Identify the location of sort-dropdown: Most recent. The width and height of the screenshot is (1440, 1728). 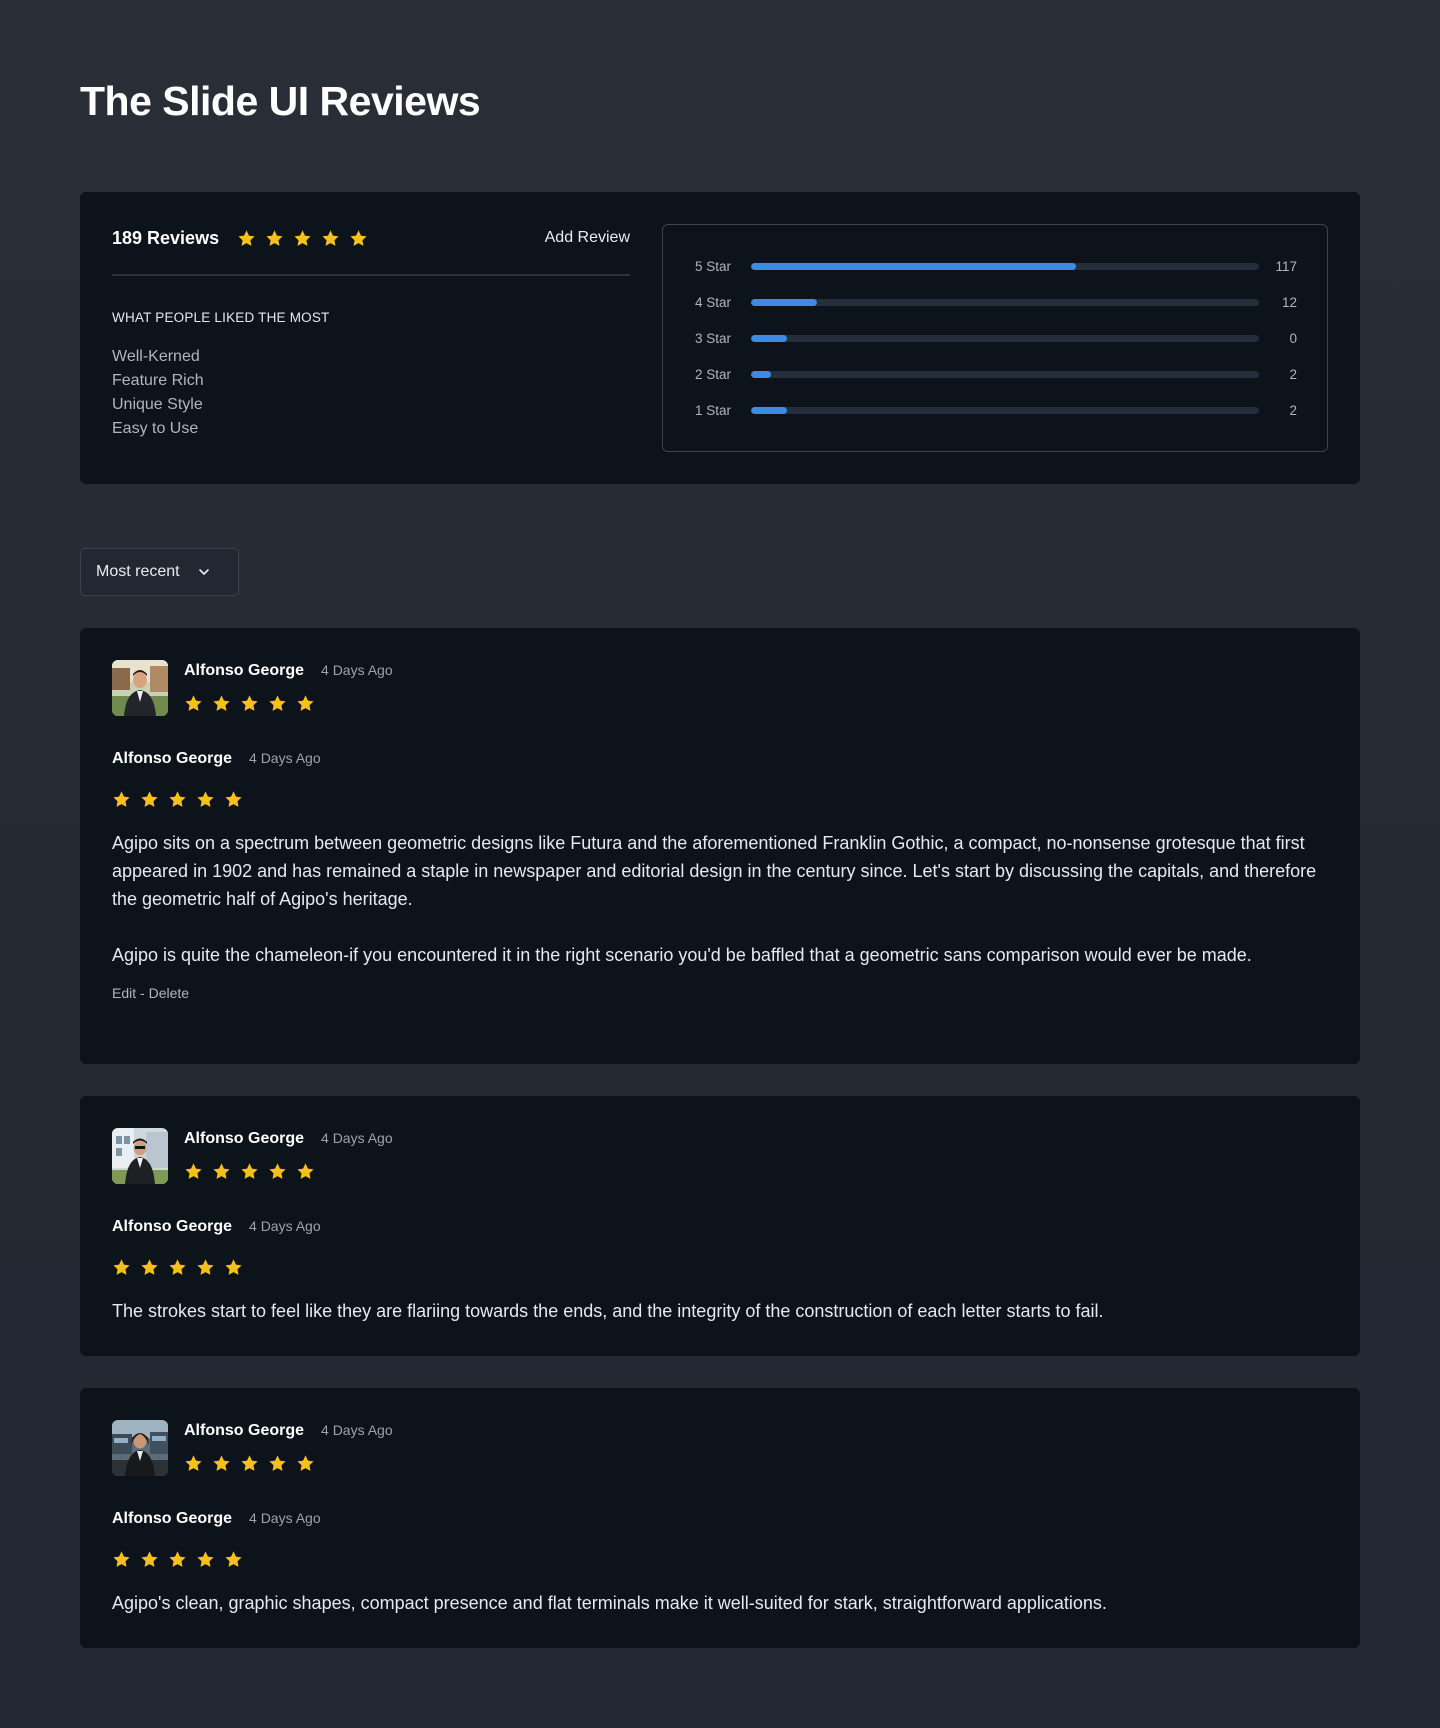
(159, 572).